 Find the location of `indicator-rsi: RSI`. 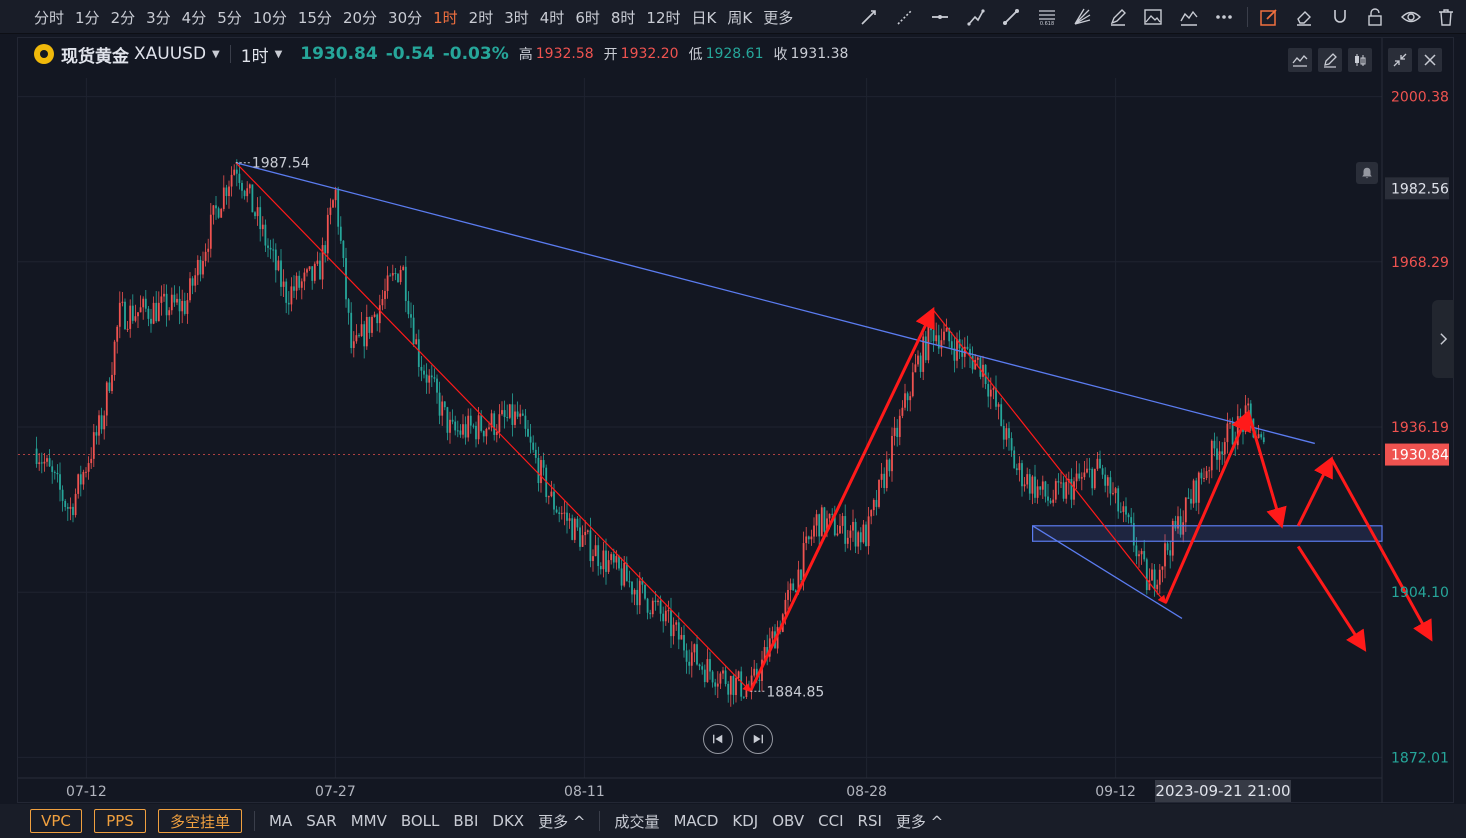

indicator-rsi: RSI is located at coordinates (870, 821).